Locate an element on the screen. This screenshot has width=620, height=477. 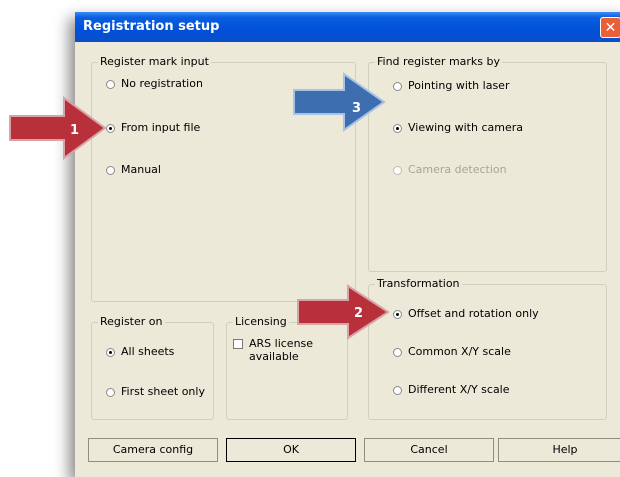
camera-config-button: Camera config is located at coordinates (153, 450).